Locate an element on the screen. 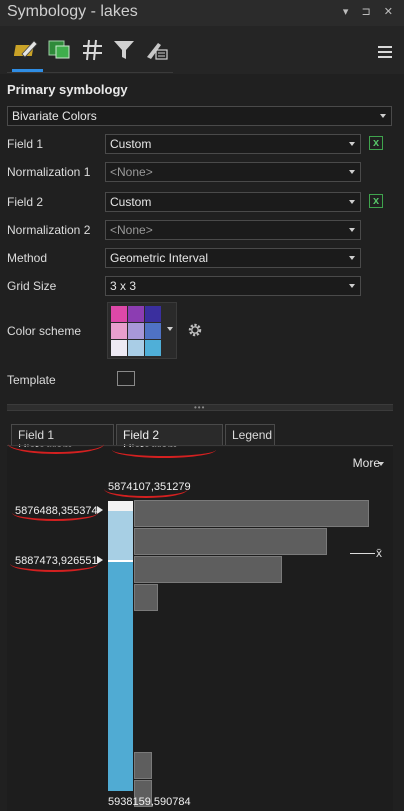  color-class-high is located at coordinates (120, 676).